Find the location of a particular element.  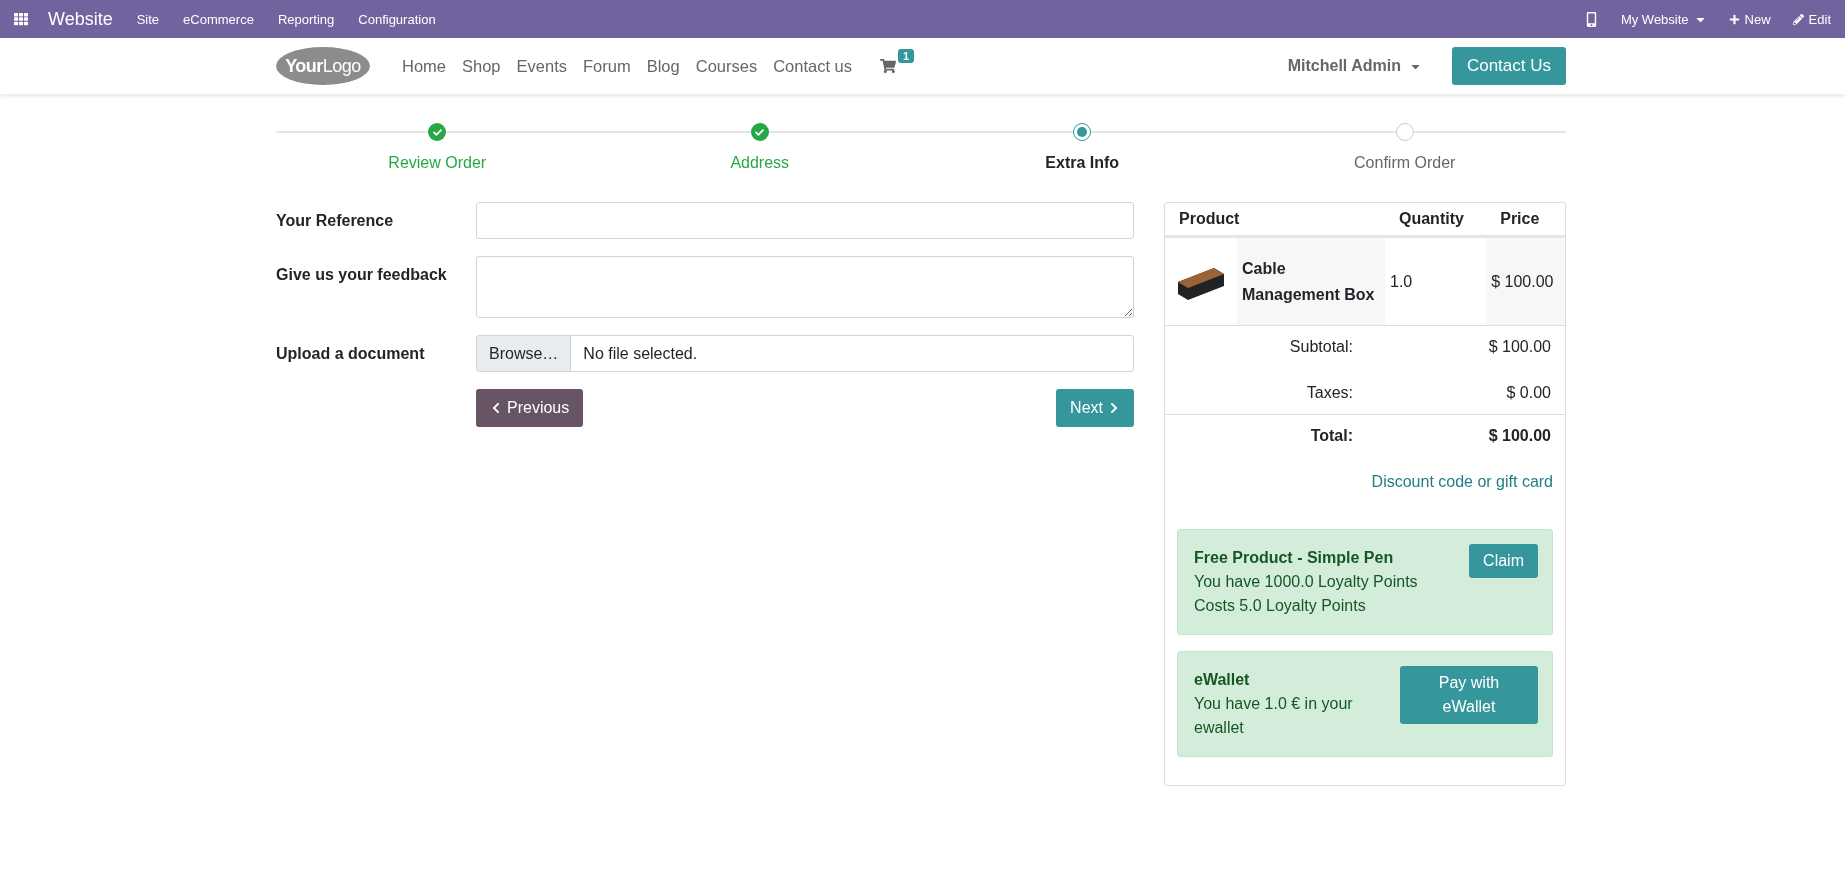

nav-link: Home is located at coordinates (424, 66).